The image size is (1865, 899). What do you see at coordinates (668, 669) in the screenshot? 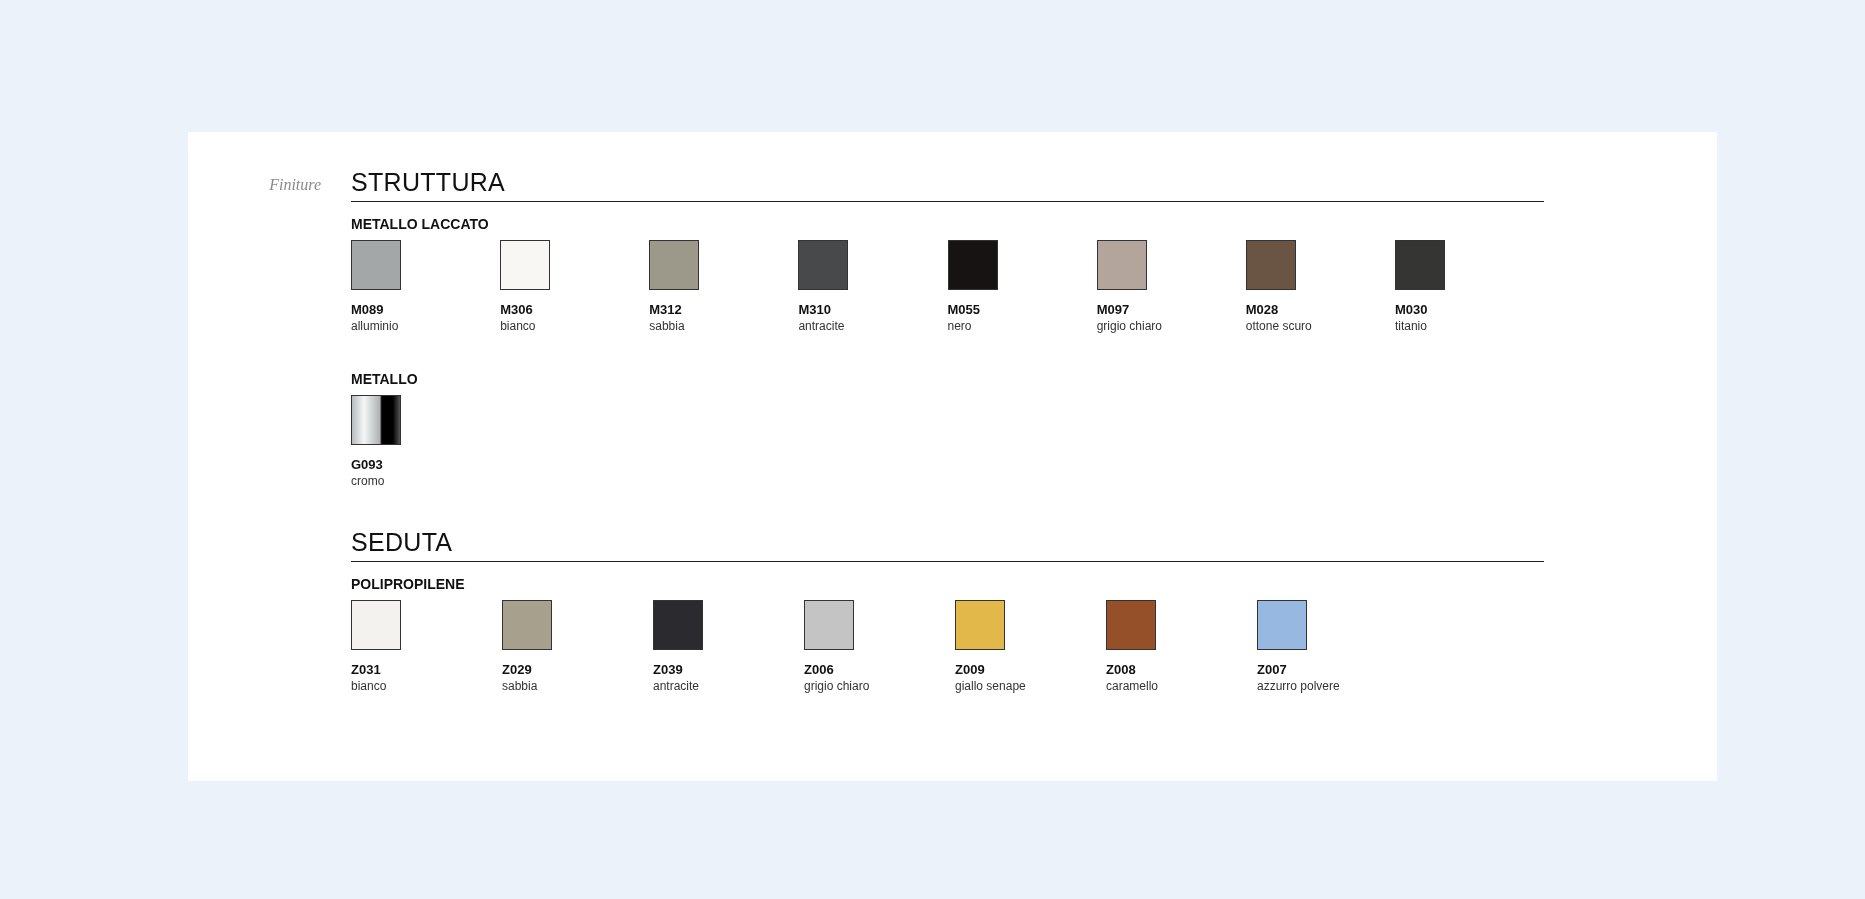
I see `swatch-code: Z039` at bounding box center [668, 669].